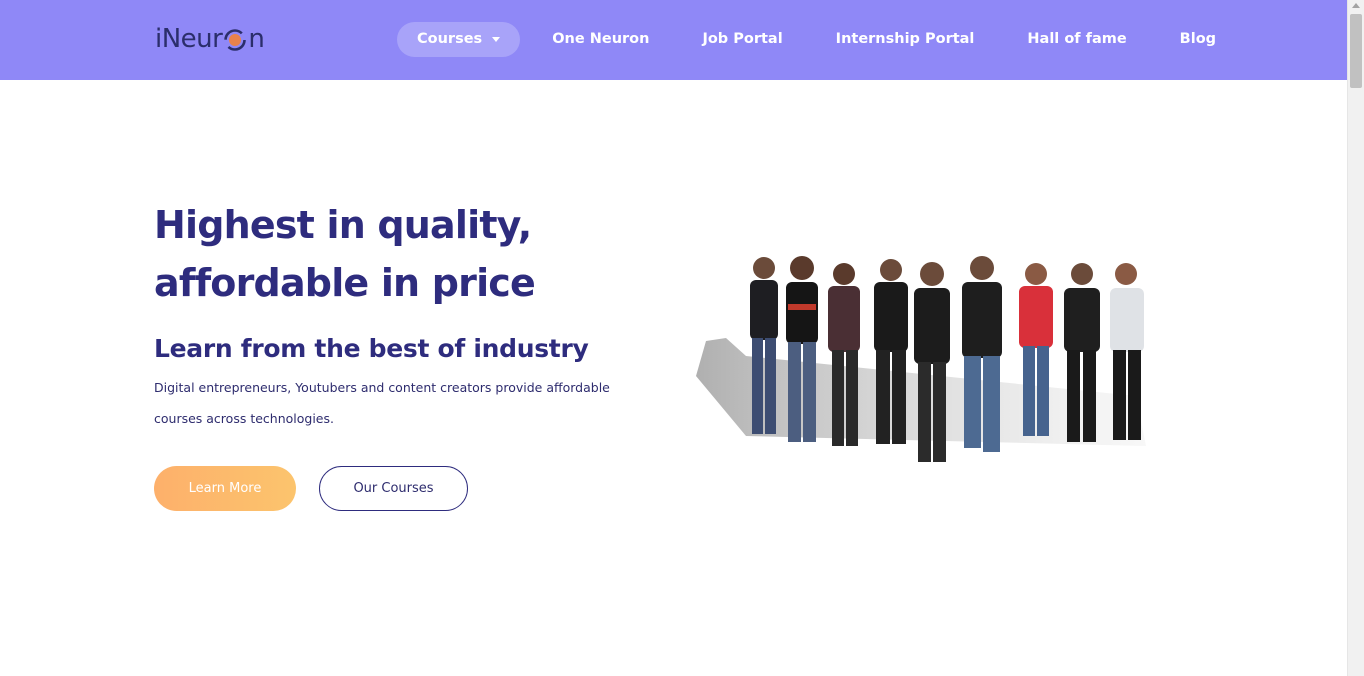 This screenshot has height=676, width=1364. I want to click on nav-courses-dropdown: Courses, so click(459, 39).